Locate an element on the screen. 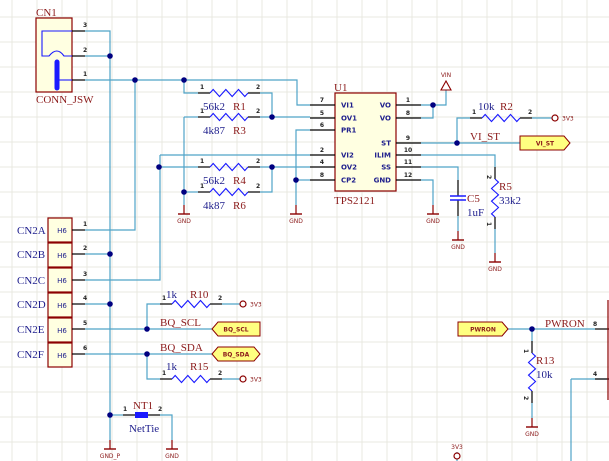 This screenshot has width=609, height=461. pin-number: 12 is located at coordinates (408, 175).